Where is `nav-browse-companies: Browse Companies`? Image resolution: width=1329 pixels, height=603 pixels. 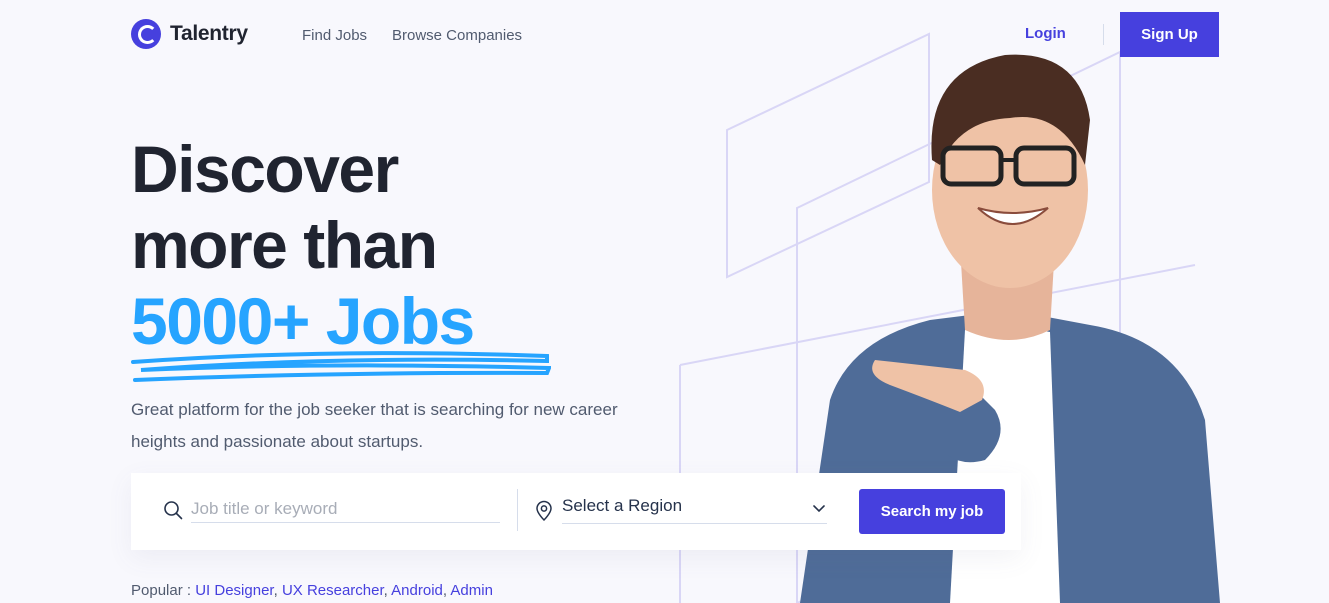
nav-browse-companies: Browse Companies is located at coordinates (457, 35).